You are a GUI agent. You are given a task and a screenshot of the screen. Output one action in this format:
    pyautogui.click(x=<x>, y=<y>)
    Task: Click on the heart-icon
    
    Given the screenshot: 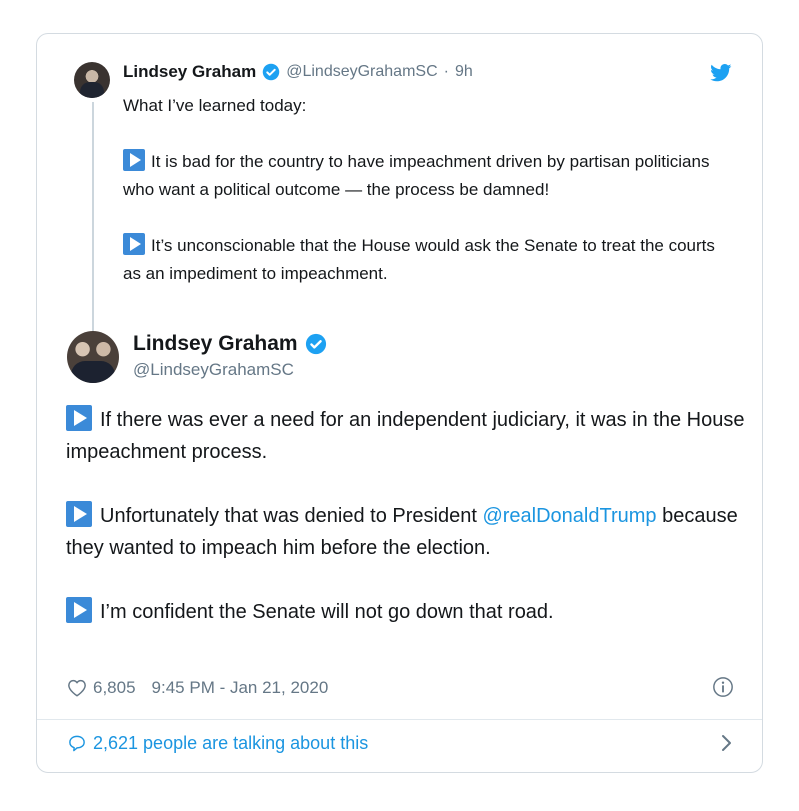 What is the action you would take?
    pyautogui.click(x=77, y=688)
    